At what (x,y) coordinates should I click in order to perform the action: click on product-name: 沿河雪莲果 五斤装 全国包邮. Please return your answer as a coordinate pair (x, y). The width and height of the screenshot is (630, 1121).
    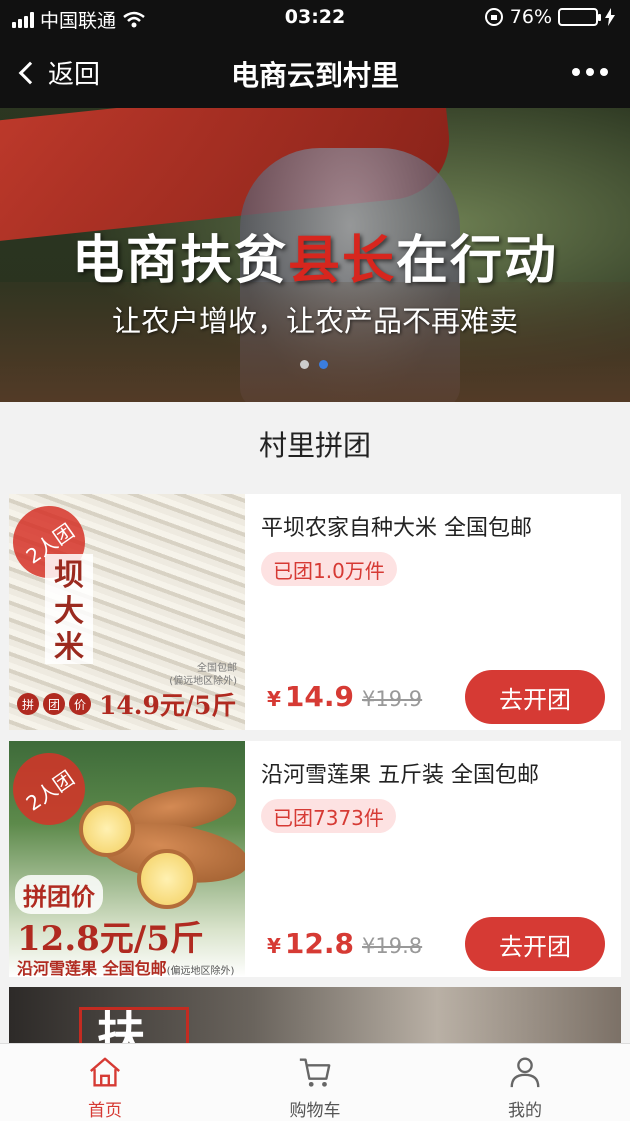
    Looking at the image, I should click on (400, 773).